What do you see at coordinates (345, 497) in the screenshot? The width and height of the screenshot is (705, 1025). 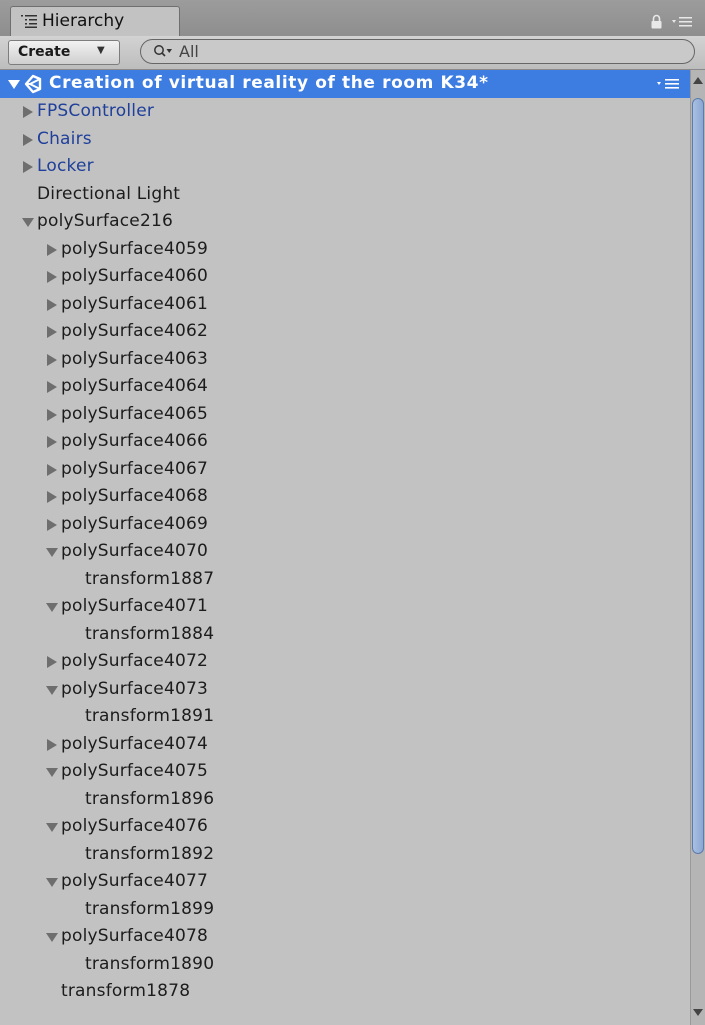 I see `tree-row: polySurface4068` at bounding box center [345, 497].